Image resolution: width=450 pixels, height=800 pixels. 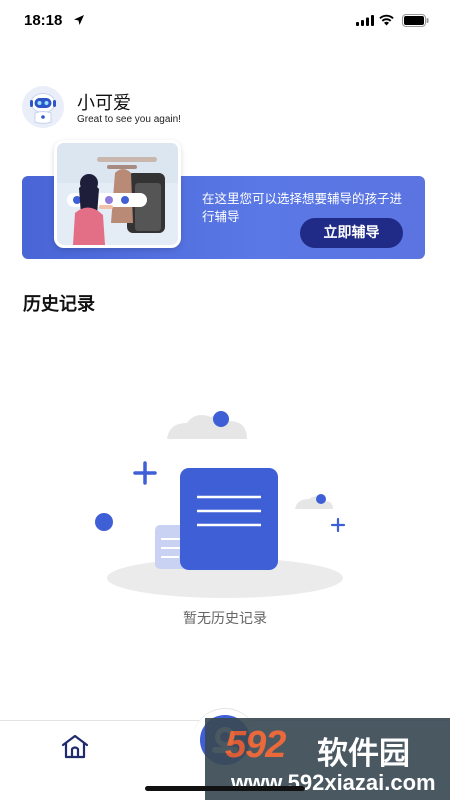 What do you see at coordinates (225, 619) in the screenshot?
I see `empty-history-text: 暂无历史记录` at bounding box center [225, 619].